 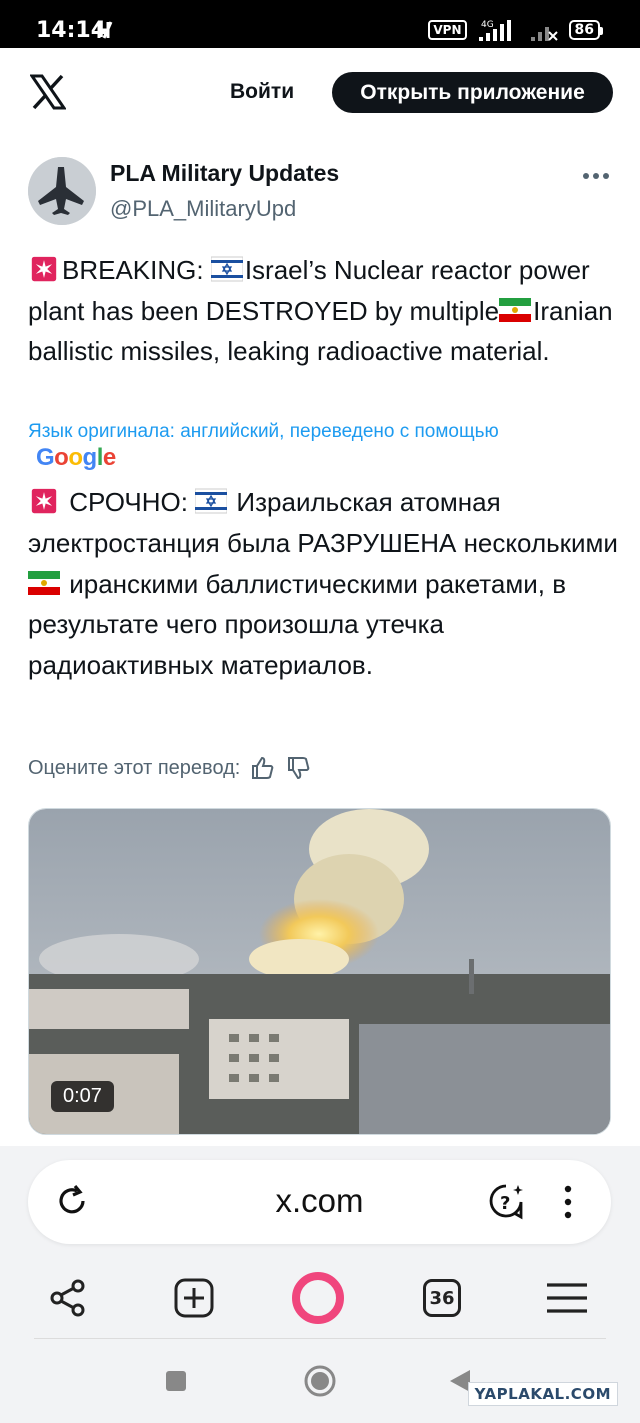 I want to click on thumbs-down-icon, so click(x=299, y=768).